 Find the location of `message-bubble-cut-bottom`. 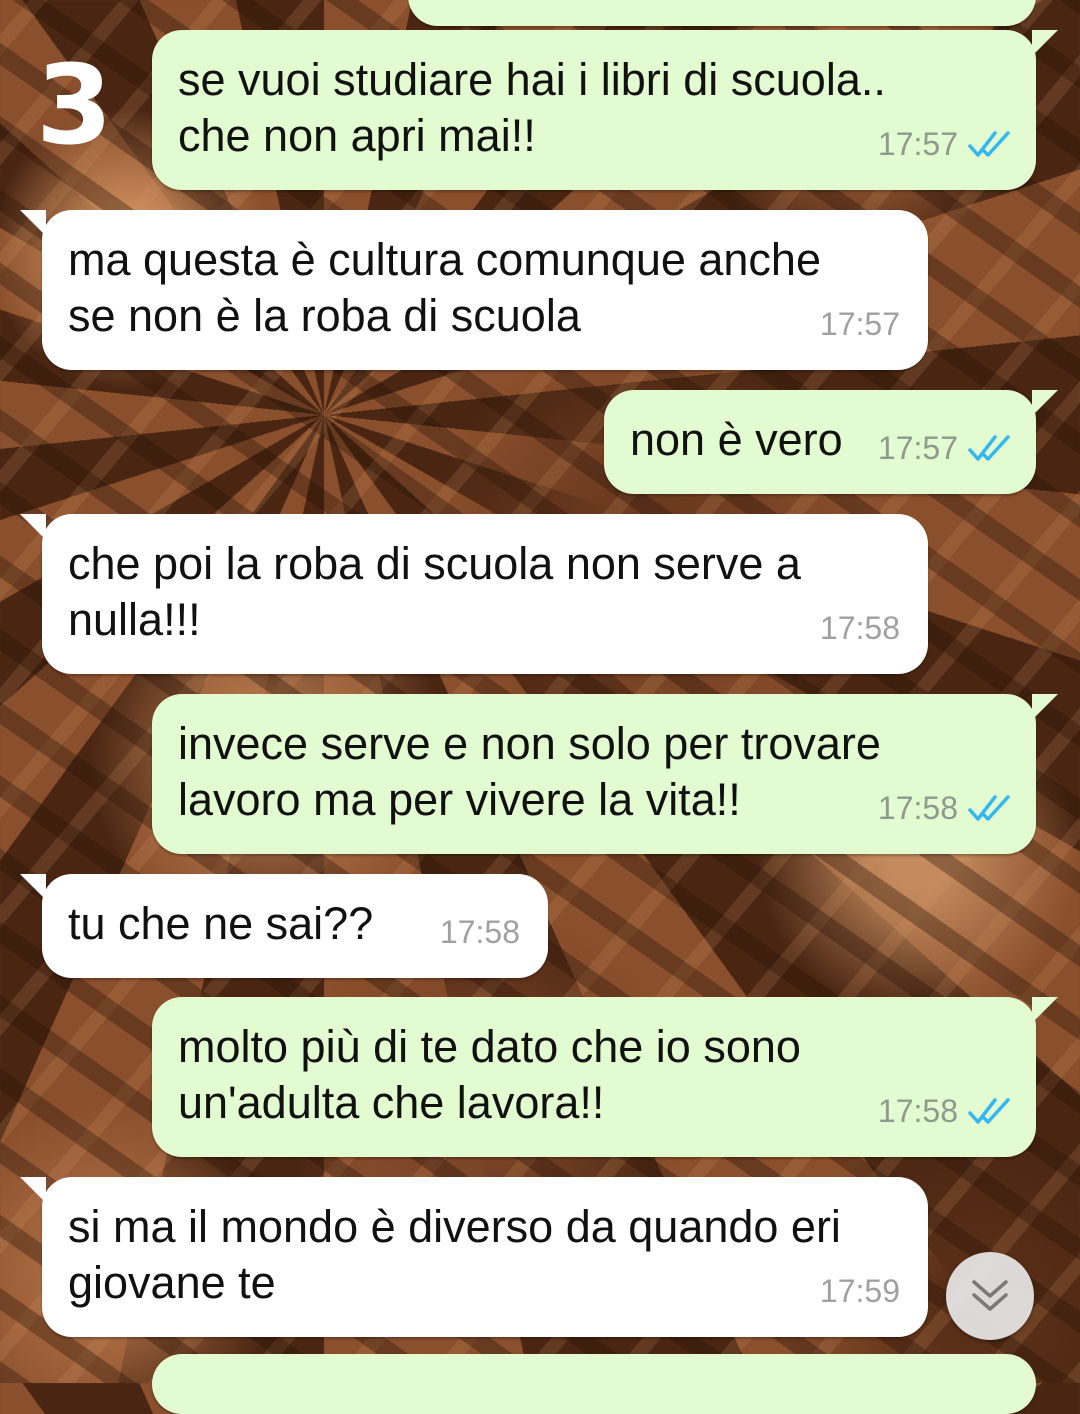

message-bubble-cut-bottom is located at coordinates (594, 1384).